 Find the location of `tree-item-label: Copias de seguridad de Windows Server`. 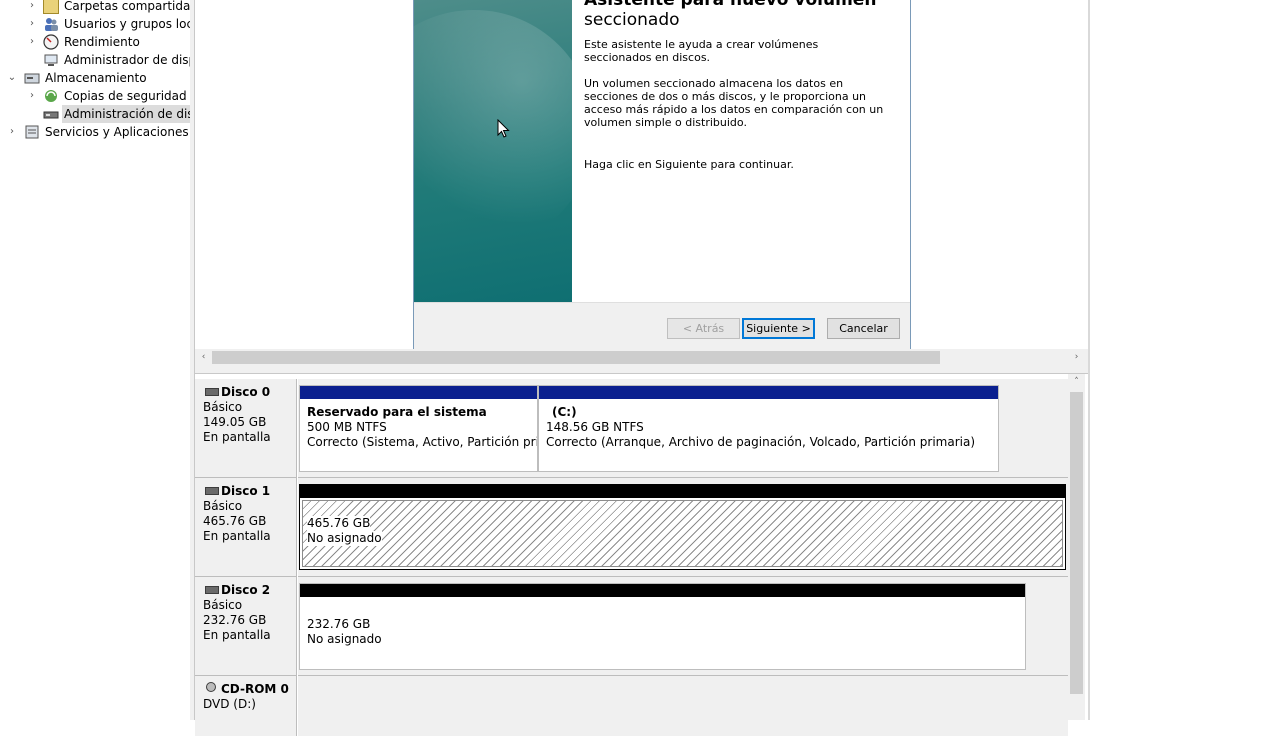

tree-item-label: Copias de seguridad de Windows Server is located at coordinates (127, 96).